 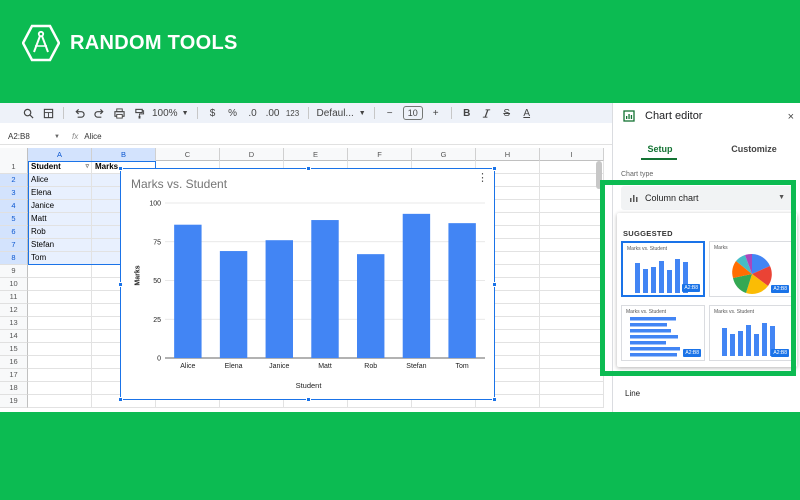 What do you see at coordinates (14, 336) in the screenshot?
I see `row-header: 14` at bounding box center [14, 336].